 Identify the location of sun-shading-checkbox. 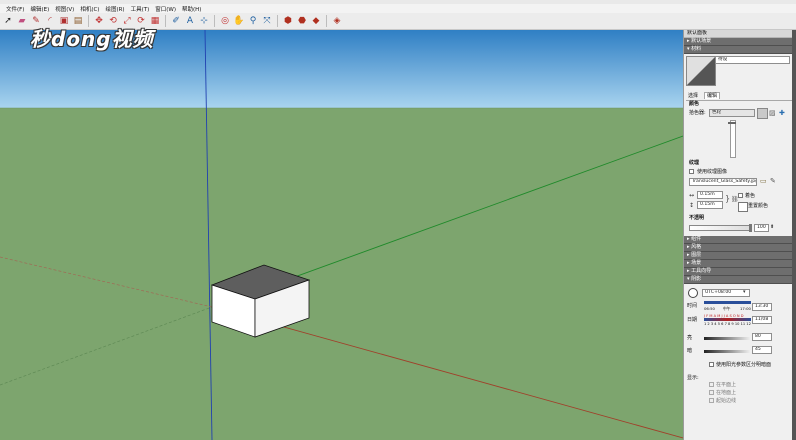
(711, 364).